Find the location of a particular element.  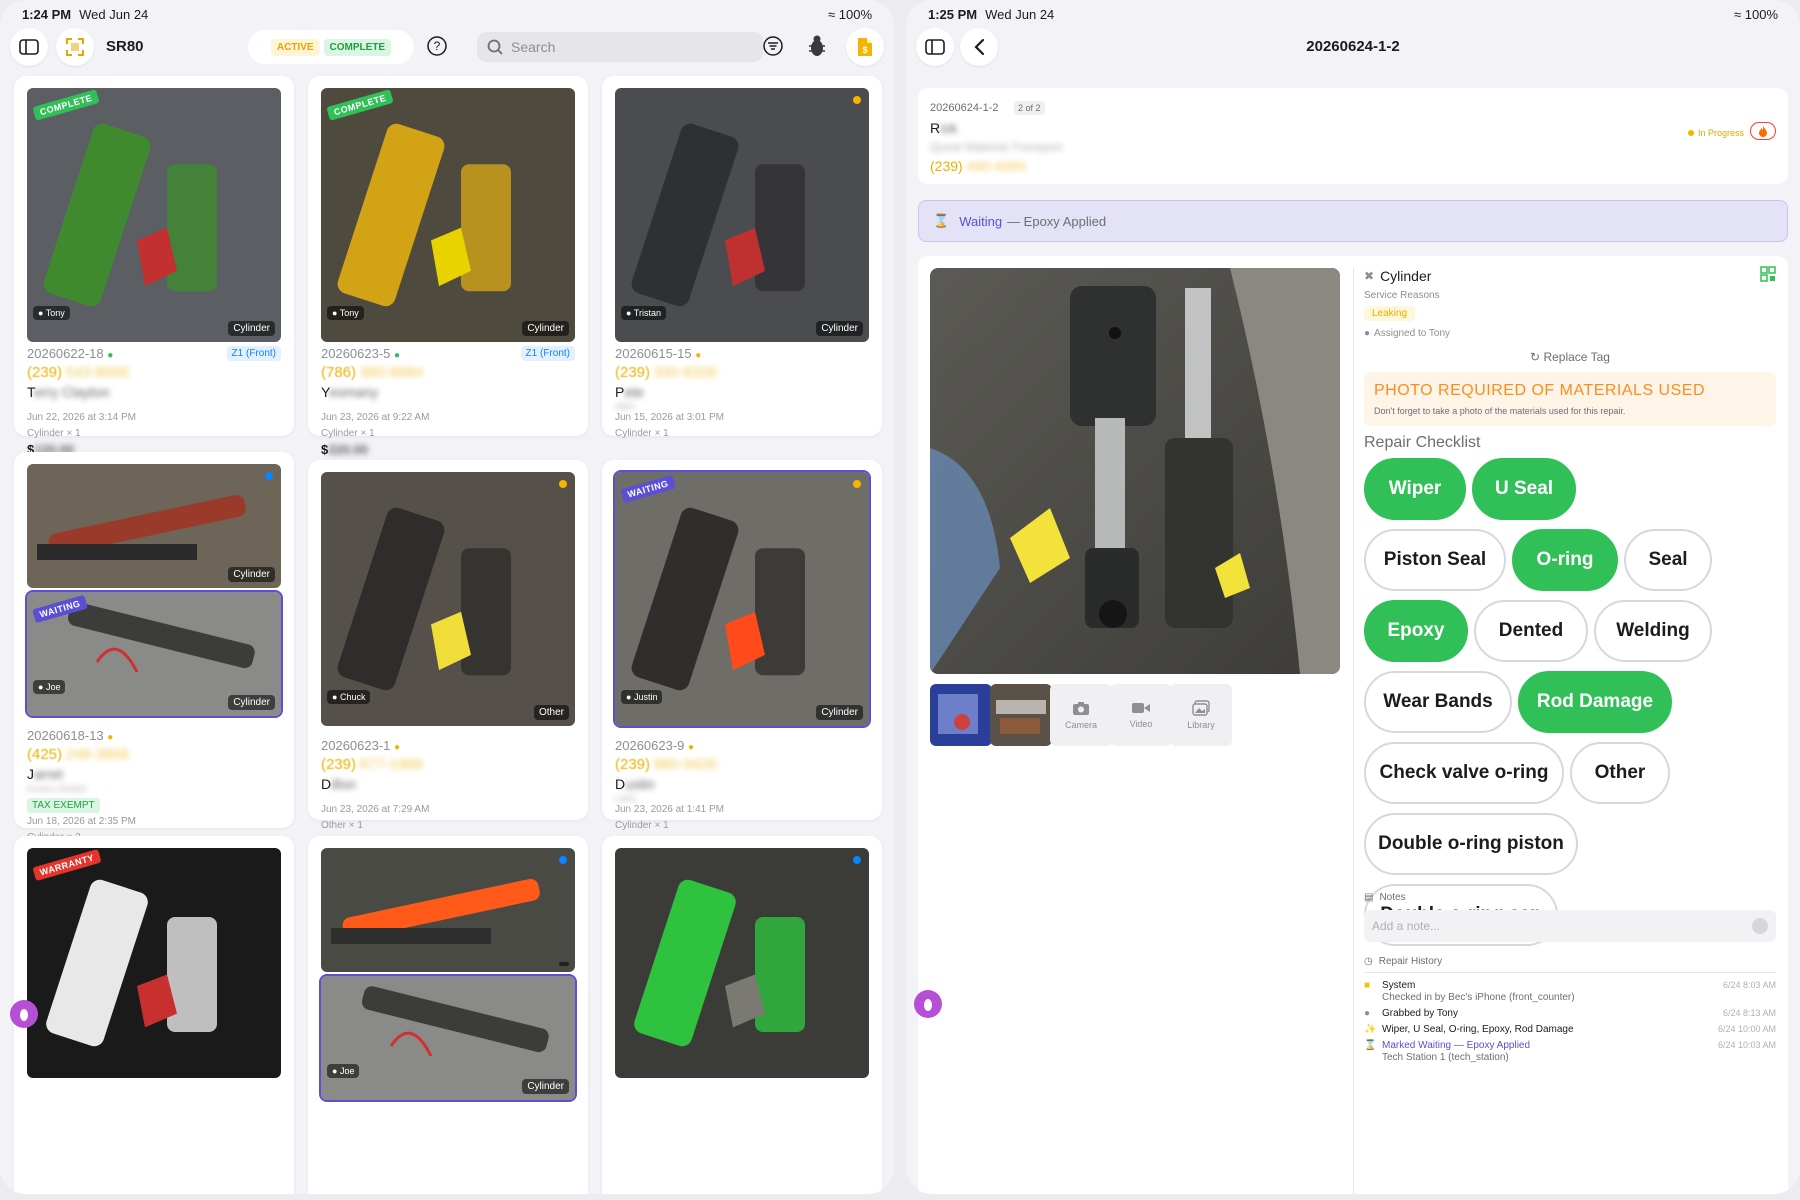

send-arrow-icon is located at coordinates (1760, 926).